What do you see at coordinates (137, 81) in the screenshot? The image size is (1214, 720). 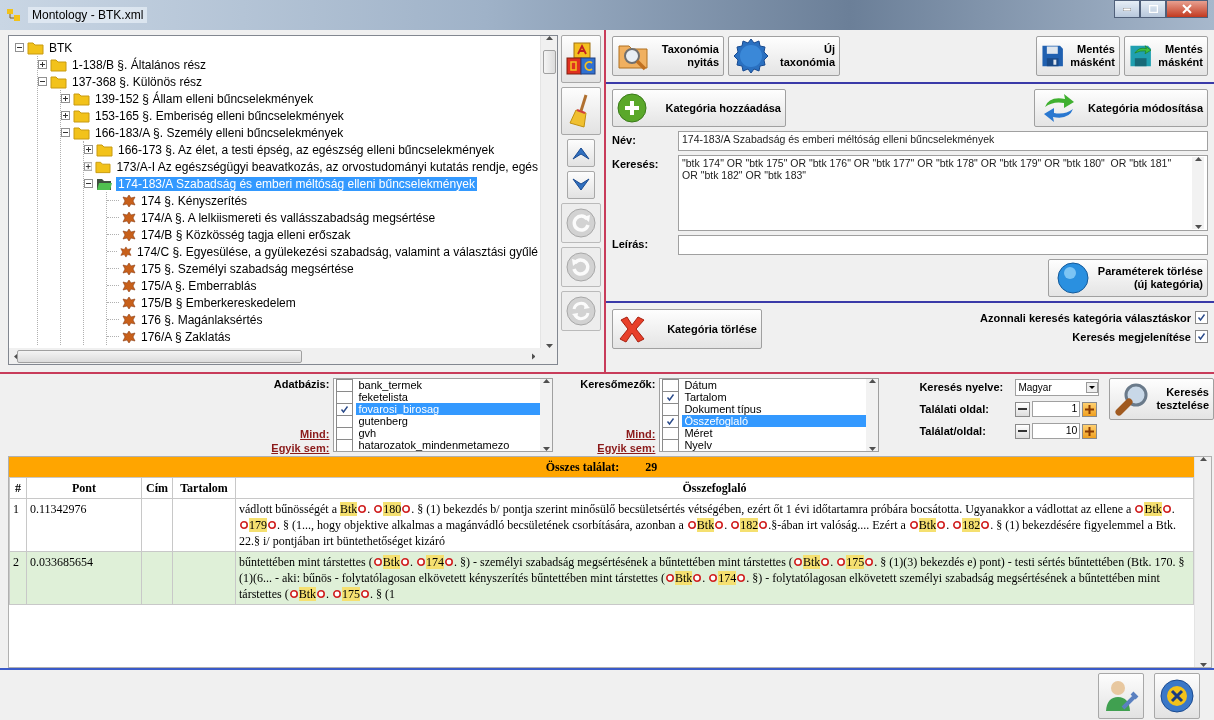 I see `tree-item: 137-368 §. Különös rész` at bounding box center [137, 81].